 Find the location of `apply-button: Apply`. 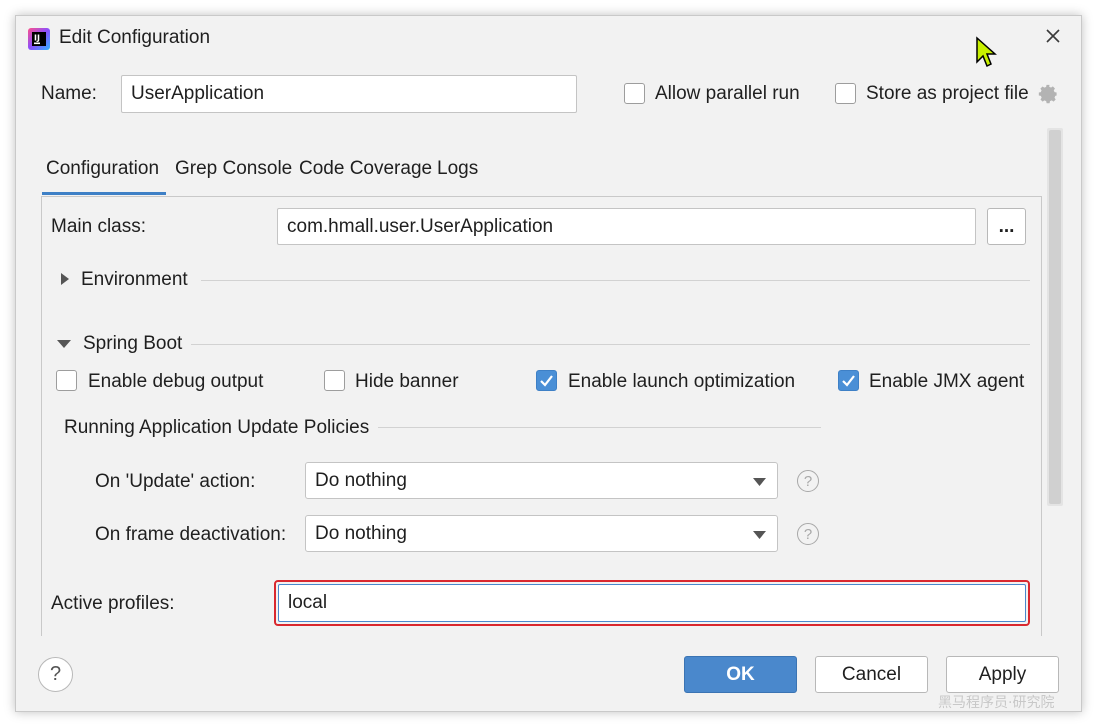

apply-button: Apply is located at coordinates (1002, 674).